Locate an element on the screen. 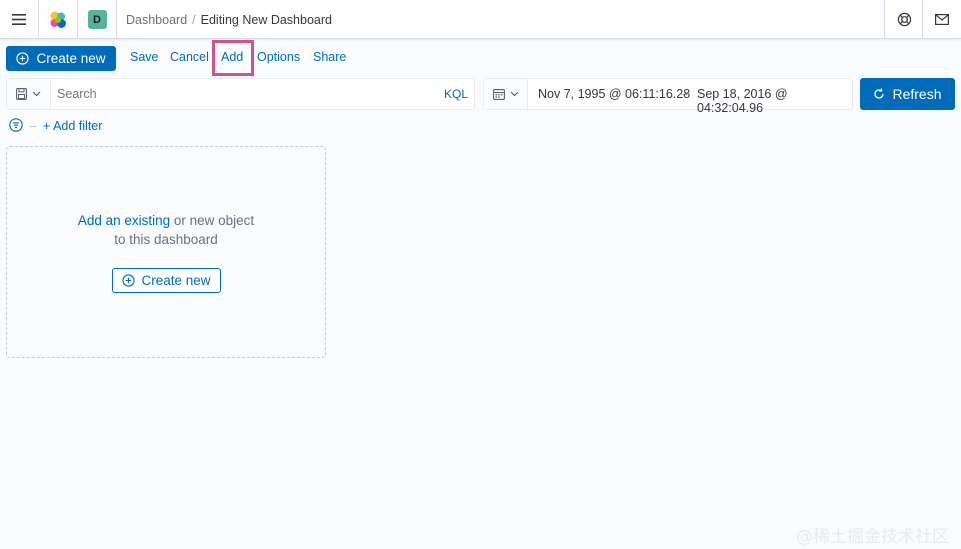 This screenshot has height=549, width=961. empty-prompt-line1: Add an existing or new object is located at coordinates (166, 220).